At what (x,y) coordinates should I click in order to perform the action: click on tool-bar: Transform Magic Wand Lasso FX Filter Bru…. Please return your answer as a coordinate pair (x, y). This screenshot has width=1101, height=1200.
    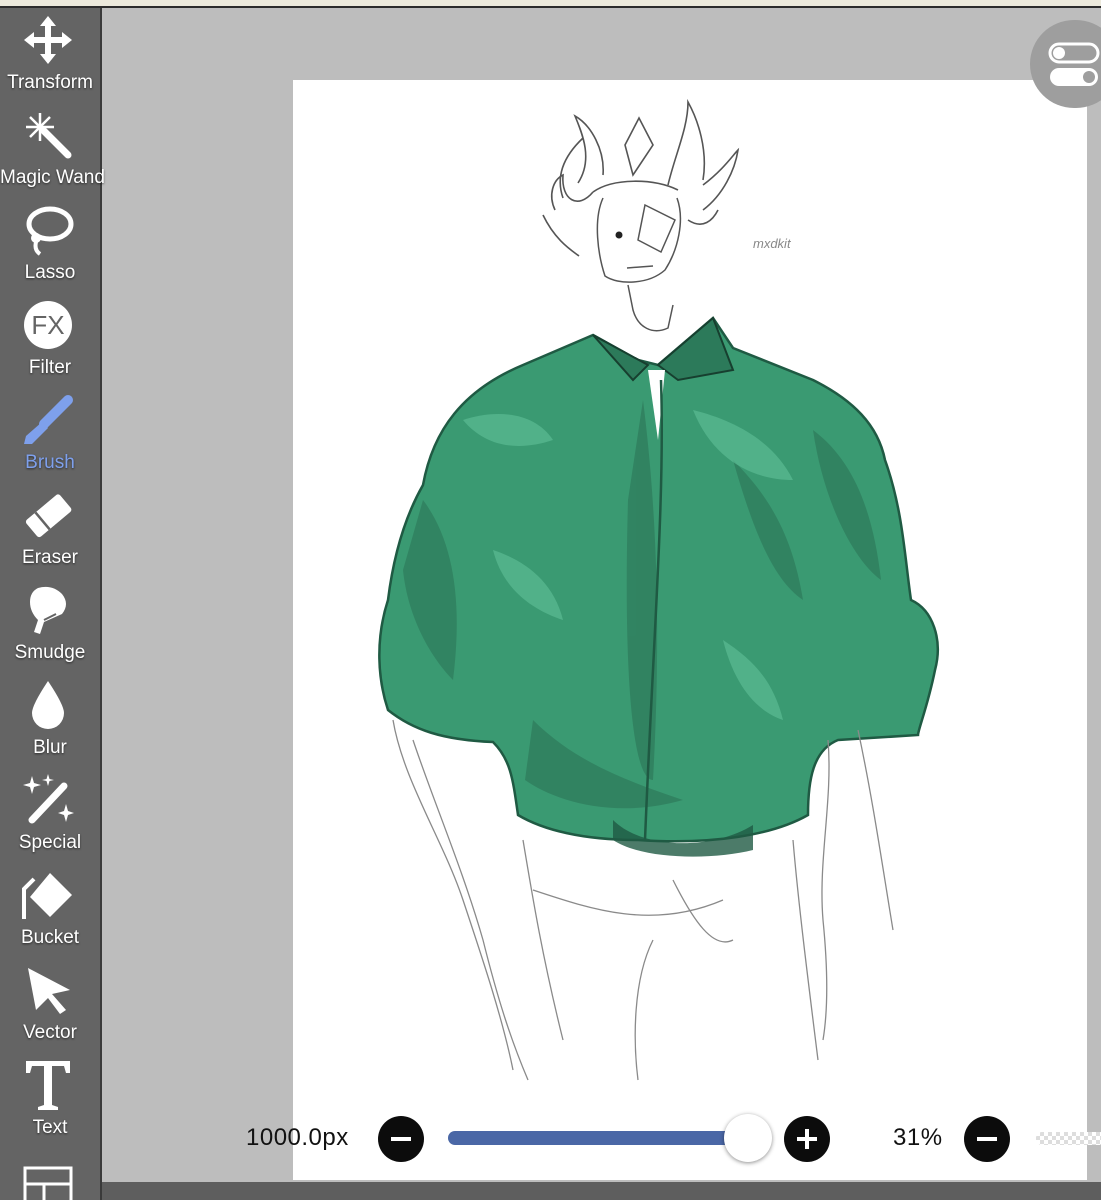
    Looking at the image, I should click on (52, 604).